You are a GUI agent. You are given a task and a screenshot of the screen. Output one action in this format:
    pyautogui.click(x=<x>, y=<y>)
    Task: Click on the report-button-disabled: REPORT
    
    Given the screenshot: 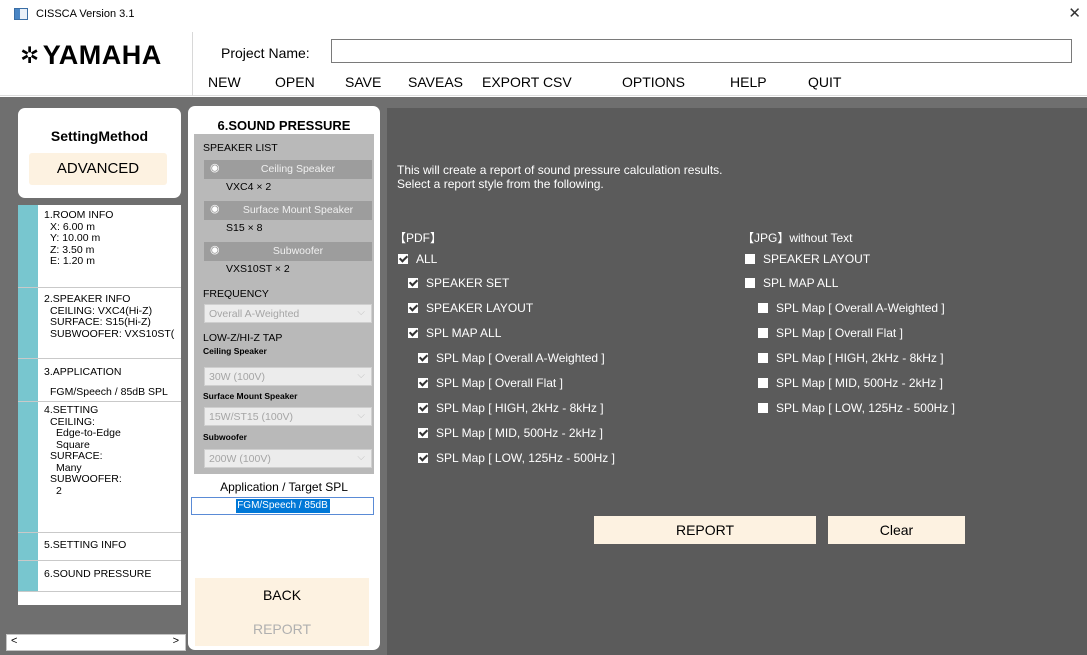 What is the action you would take?
    pyautogui.click(x=282, y=629)
    